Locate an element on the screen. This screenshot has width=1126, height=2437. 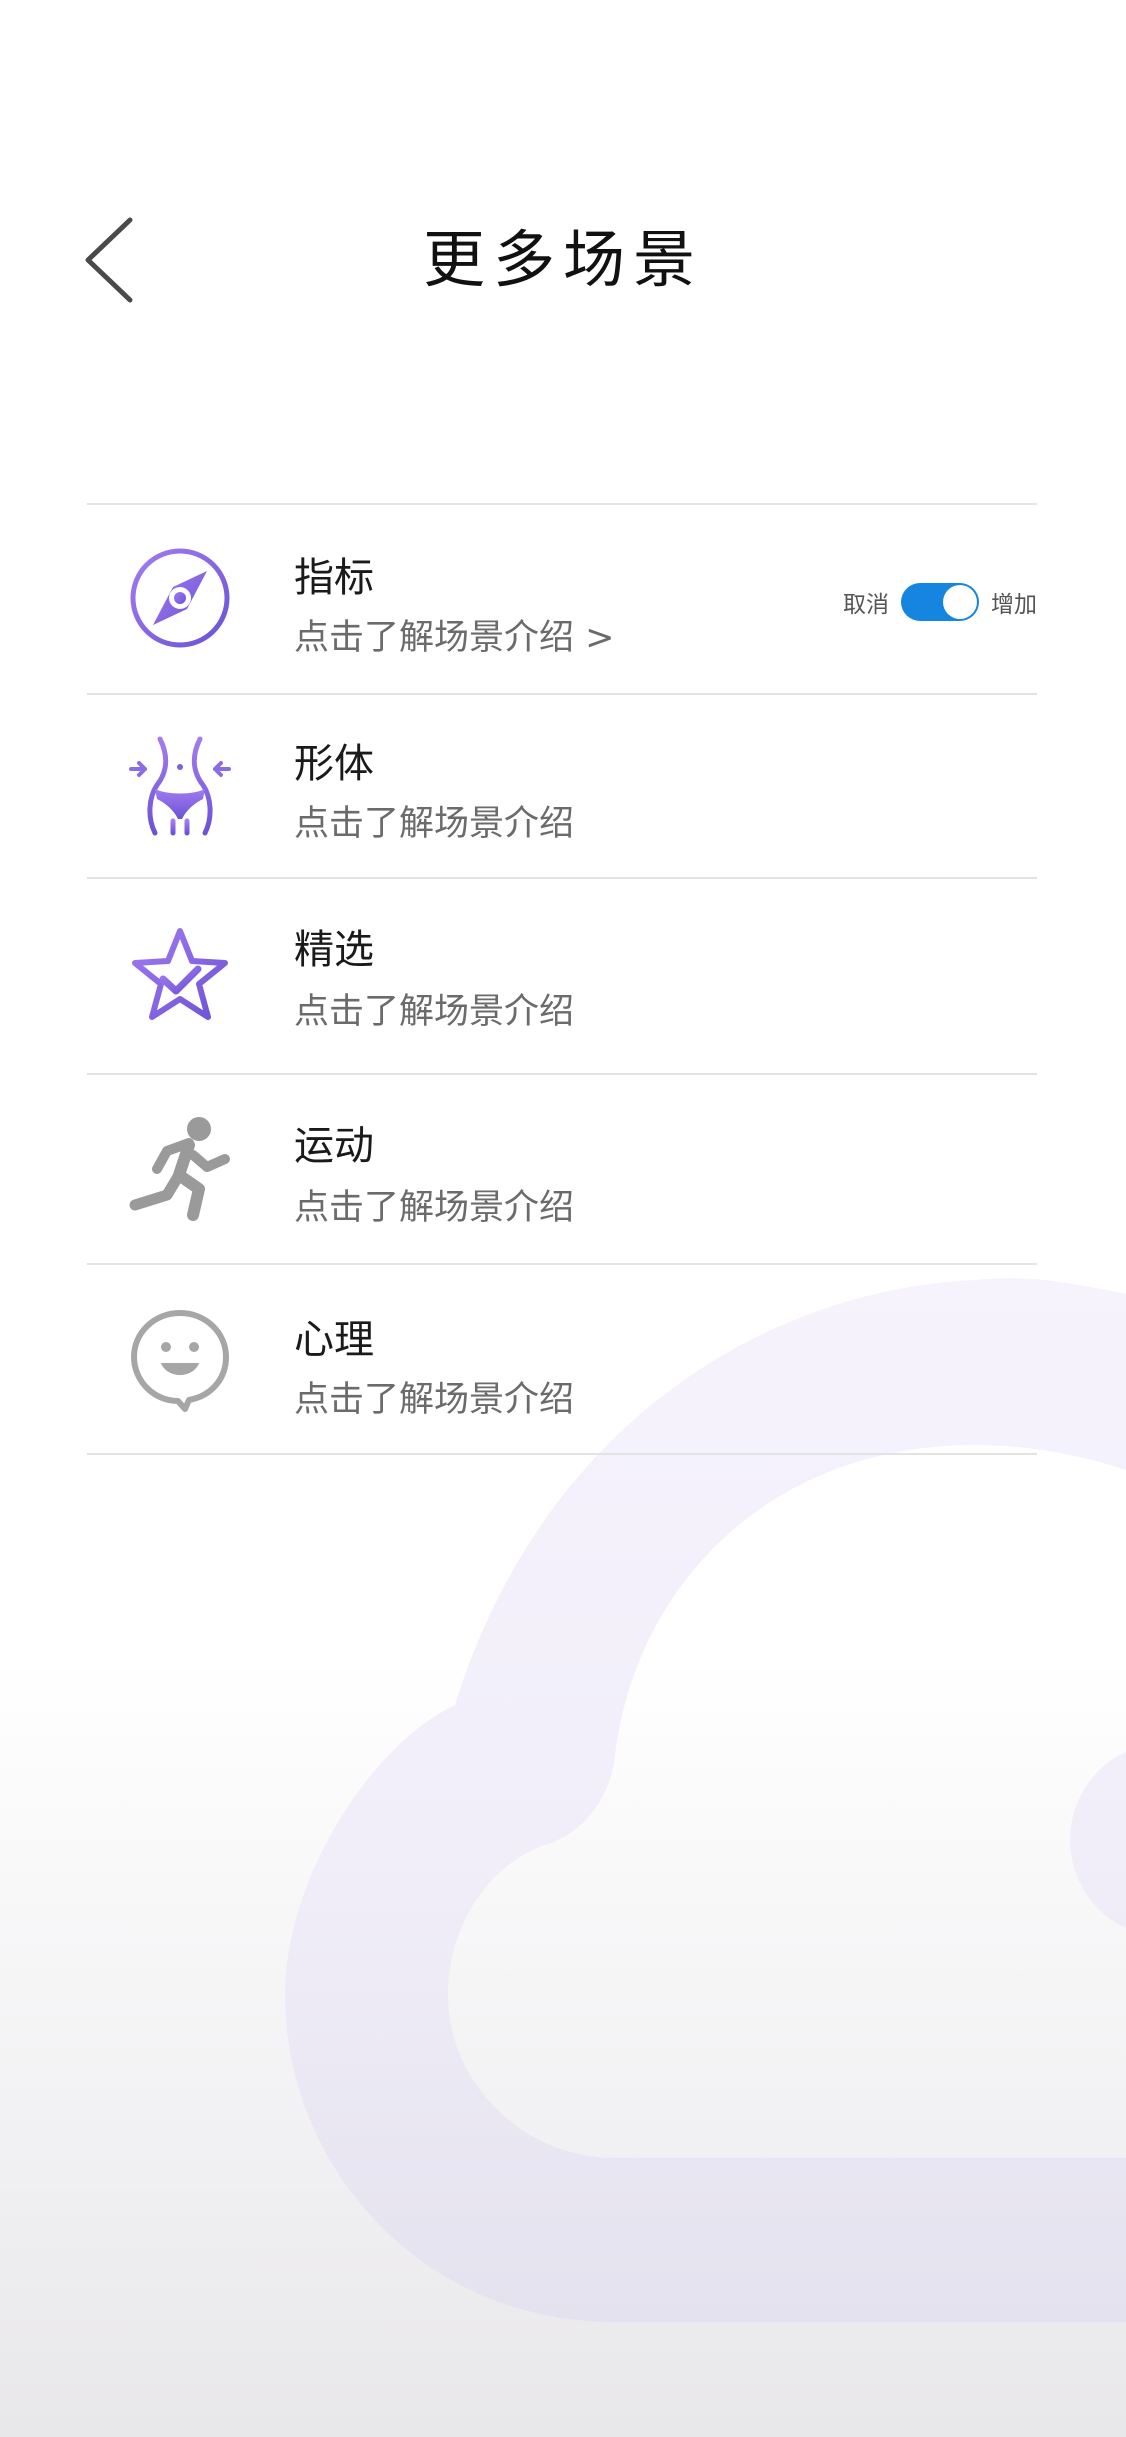
scene-item-psychology: 心理 点击了解场景介绍 is located at coordinates (562, 1360).